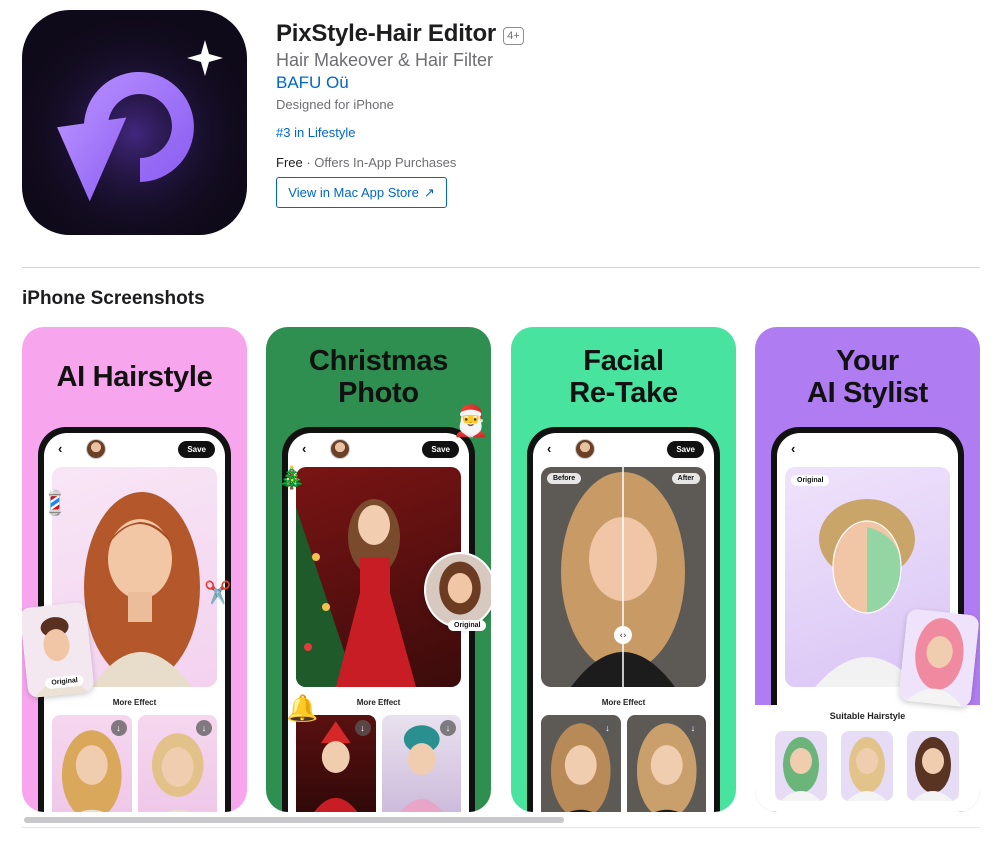 The image size is (1000, 846). I want to click on category-rank-link: #3 in Lifestyle, so click(316, 132).